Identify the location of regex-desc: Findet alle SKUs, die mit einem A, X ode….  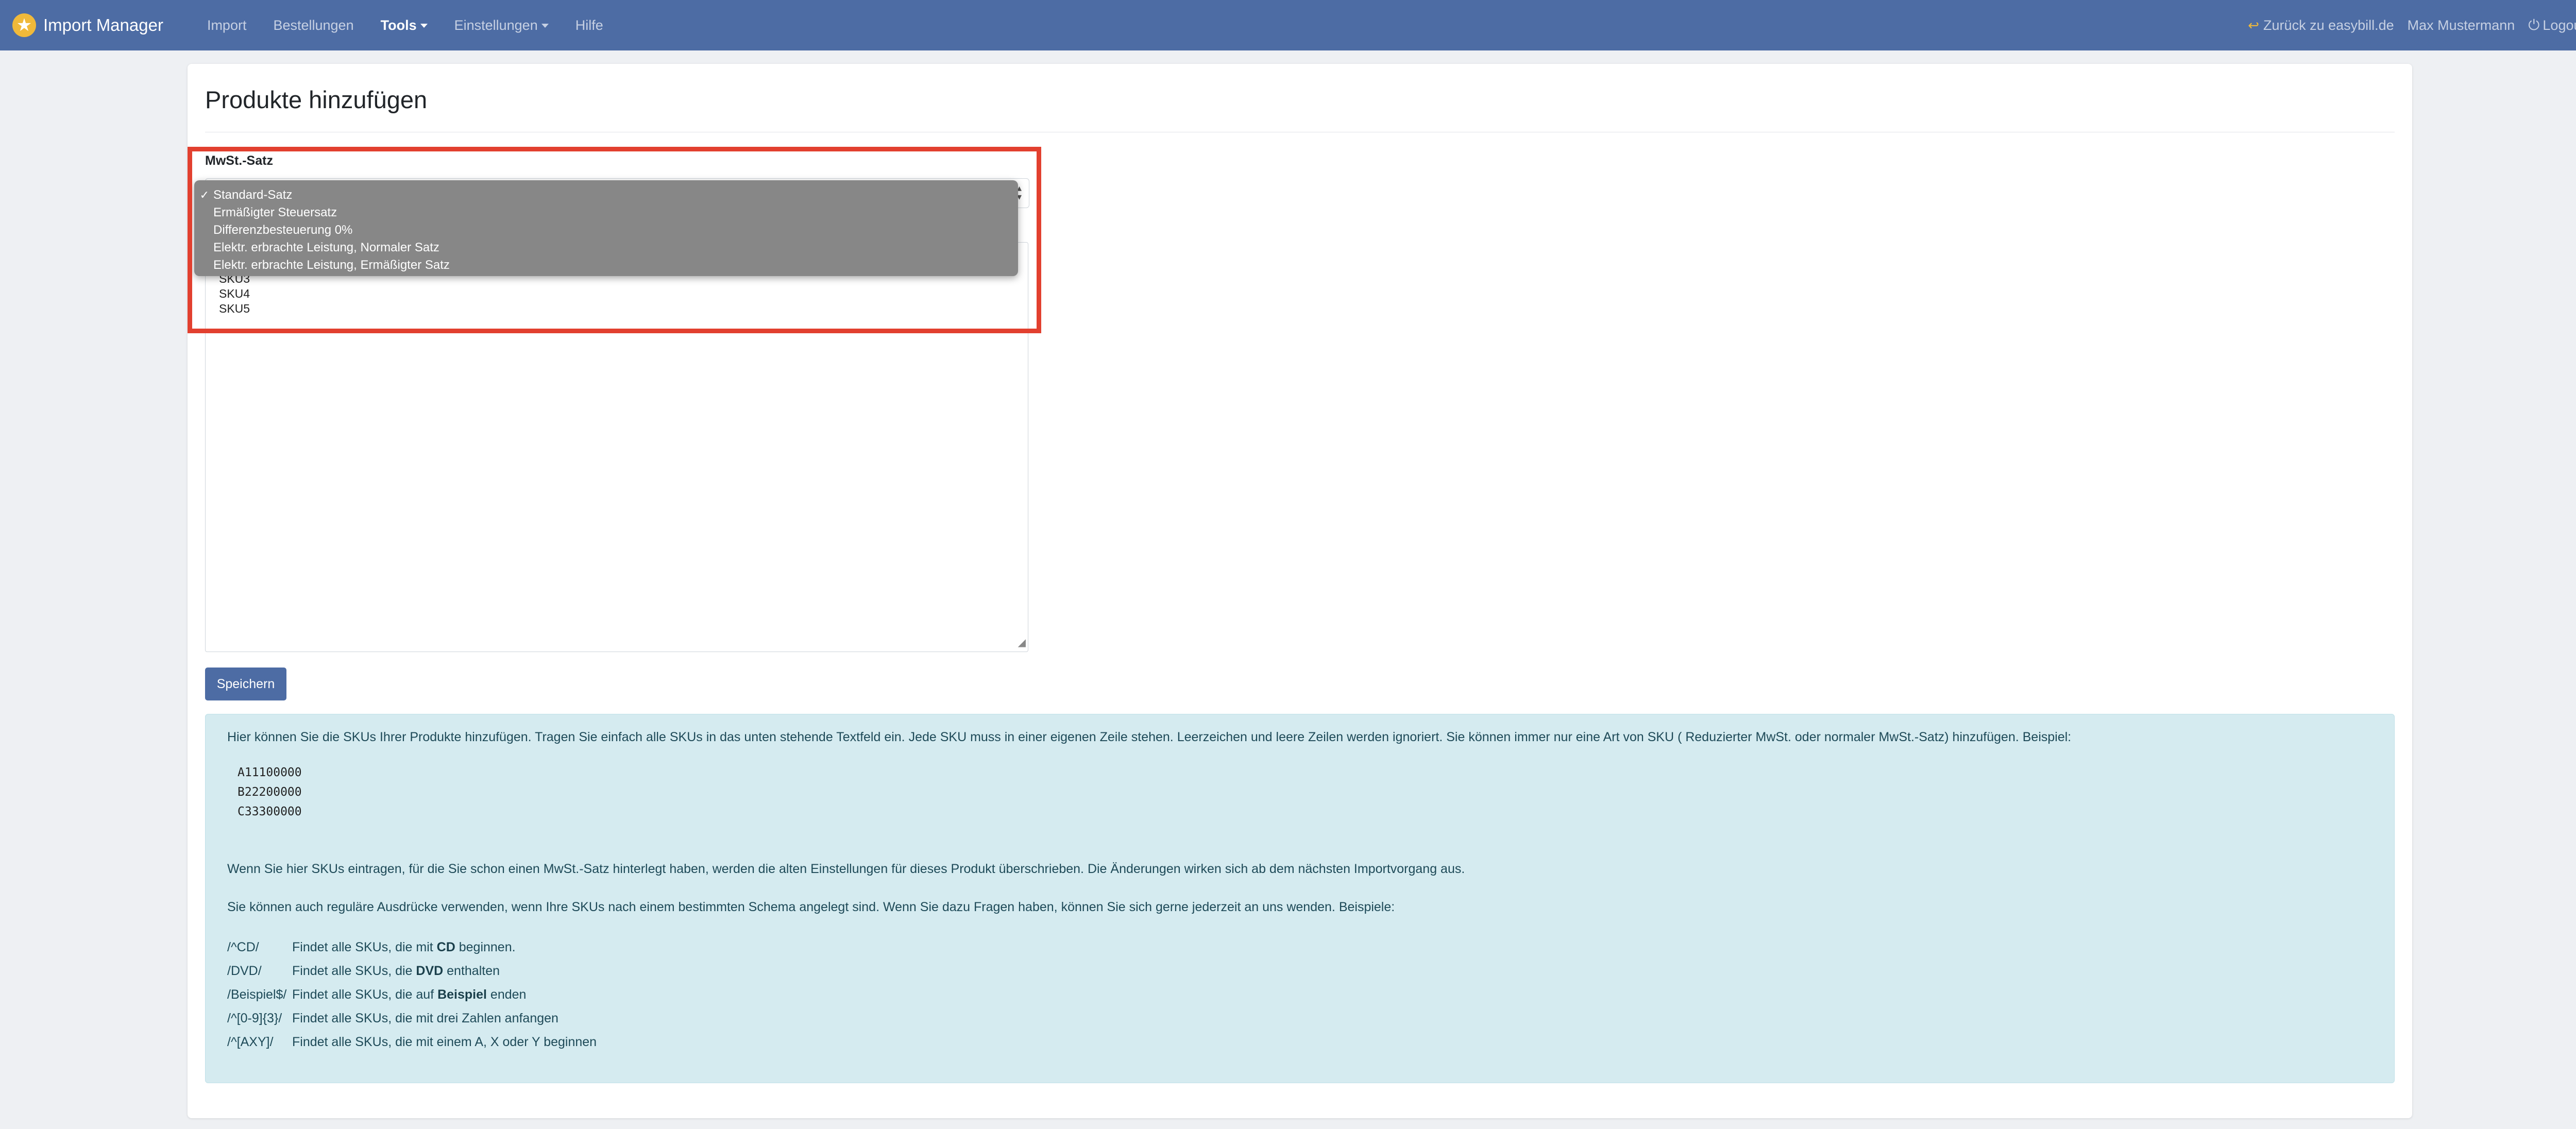
(444, 1042).